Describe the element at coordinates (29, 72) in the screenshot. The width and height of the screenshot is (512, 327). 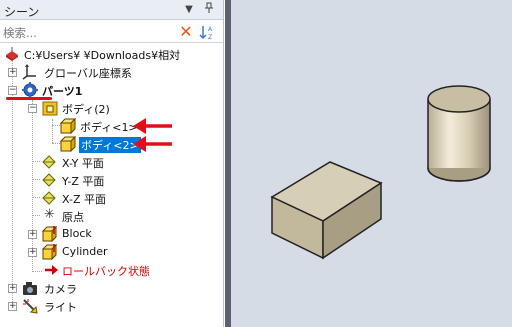
I see `axes-icon` at that location.